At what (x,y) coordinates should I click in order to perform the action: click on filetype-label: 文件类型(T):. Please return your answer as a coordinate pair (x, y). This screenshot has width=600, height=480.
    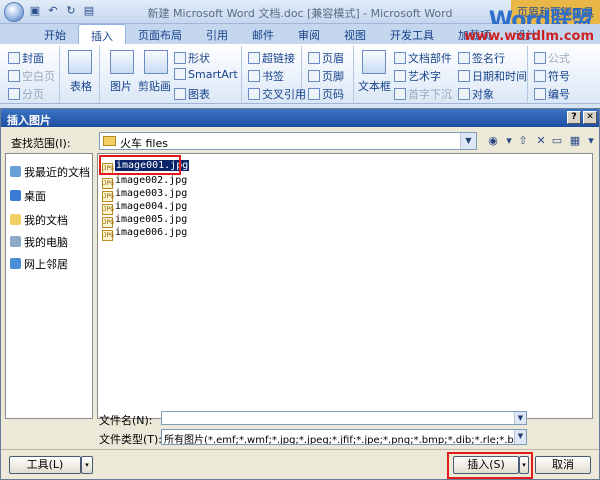
    Looking at the image, I should click on (131, 439).